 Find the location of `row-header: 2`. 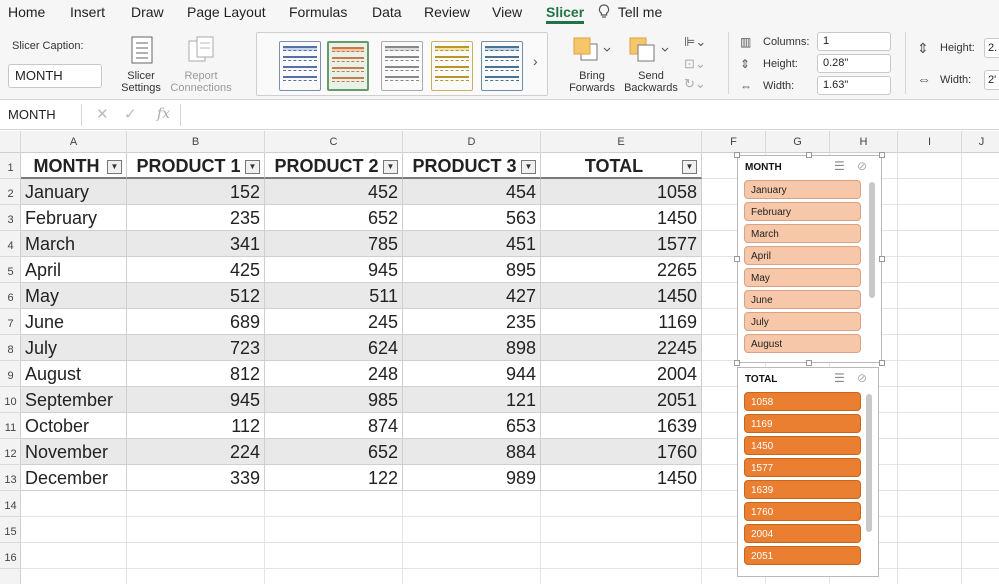

row-header: 2 is located at coordinates (10, 192).